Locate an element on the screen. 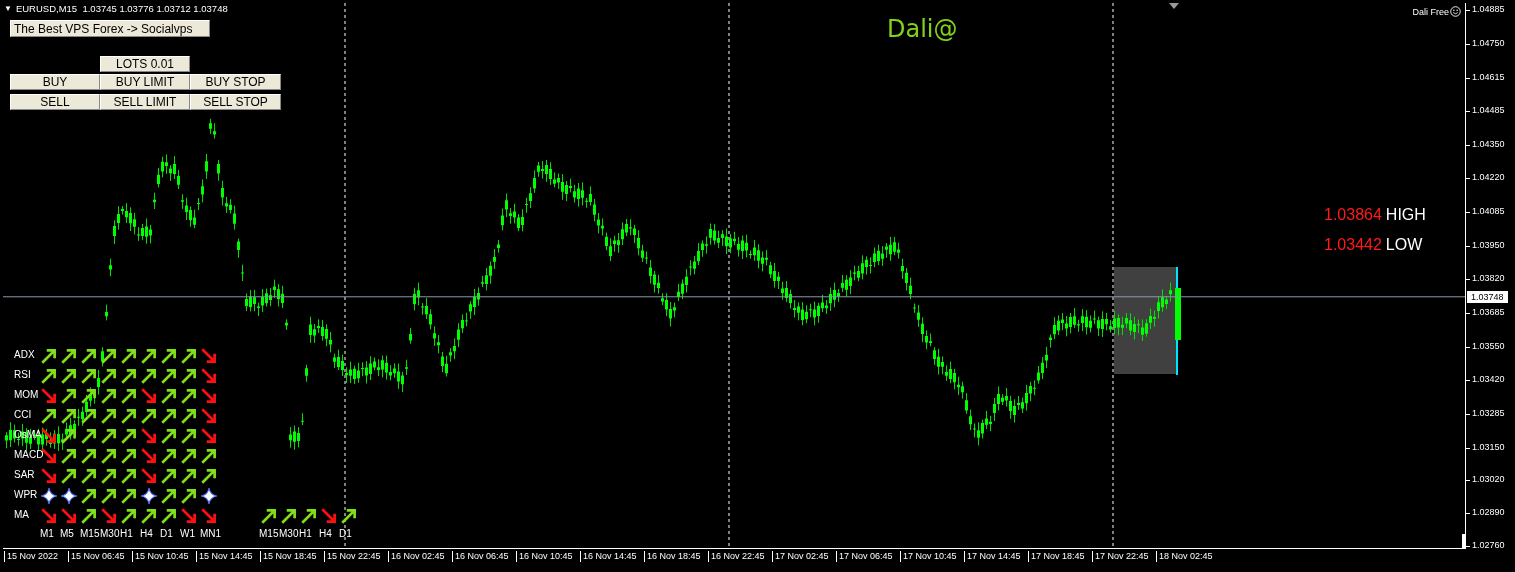 Image resolution: width=1515 pixels, height=572 pixels. indicator-title: Dali Free is located at coordinates (1430, 11).